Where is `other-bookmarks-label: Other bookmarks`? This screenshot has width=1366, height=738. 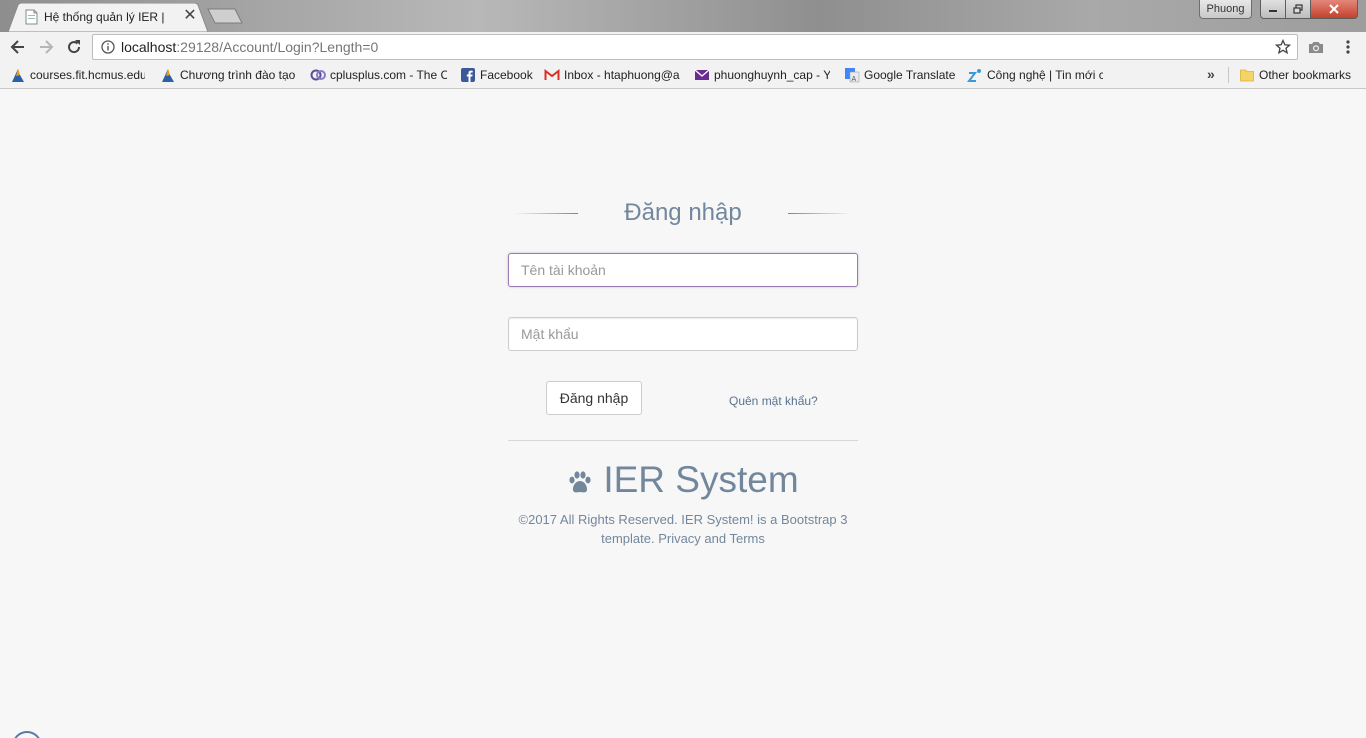 other-bookmarks-label: Other bookmarks is located at coordinates (1305, 75).